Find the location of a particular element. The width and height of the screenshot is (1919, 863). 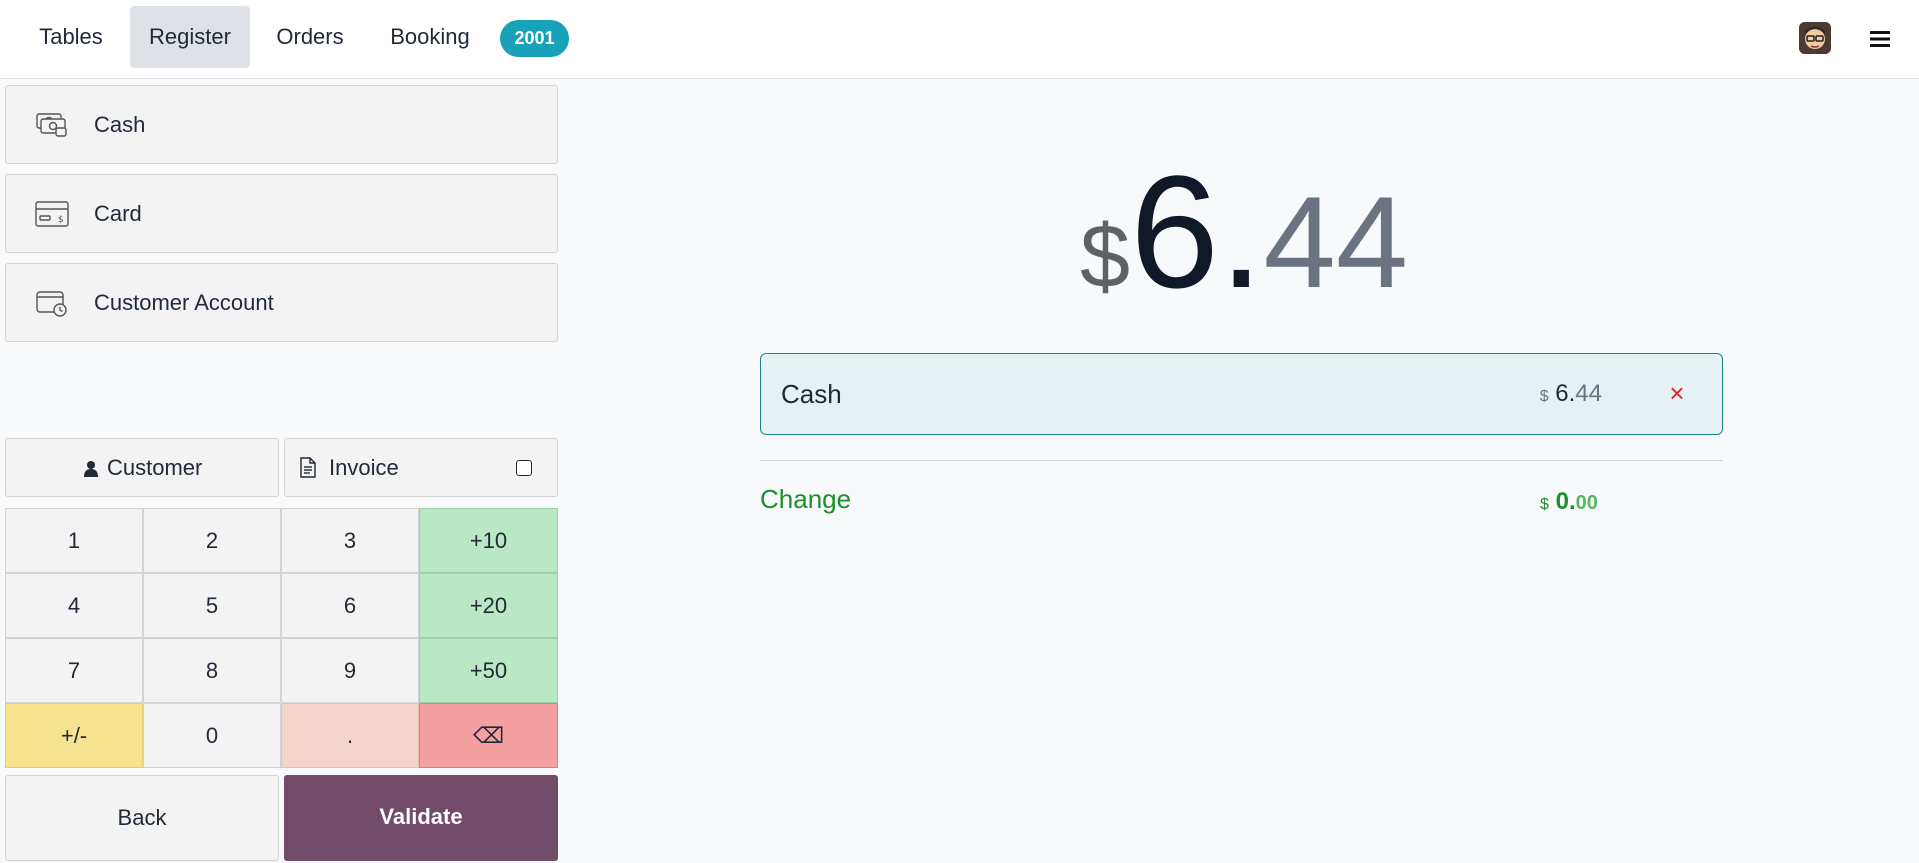

customer-button: Customer is located at coordinates (142, 467).